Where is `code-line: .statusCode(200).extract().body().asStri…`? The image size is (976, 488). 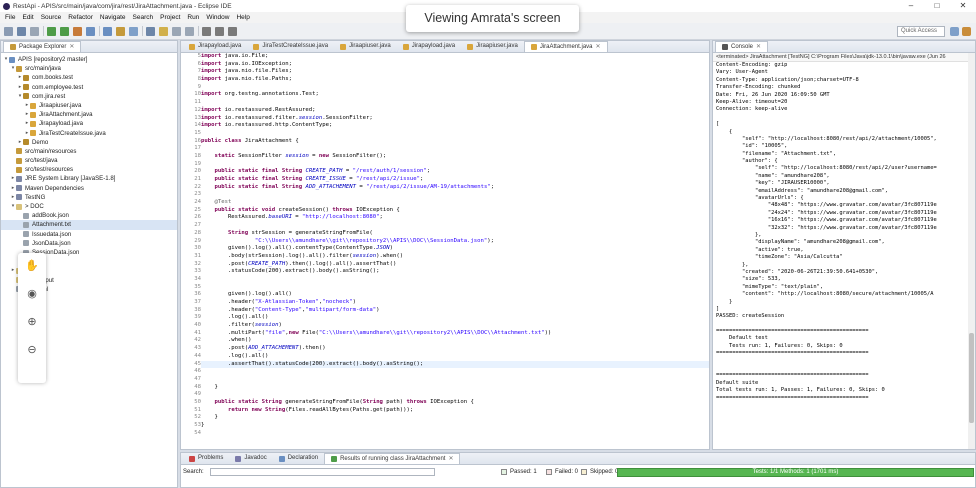 code-line: .statusCode(200).extract().body().asStri… is located at coordinates (455, 272).